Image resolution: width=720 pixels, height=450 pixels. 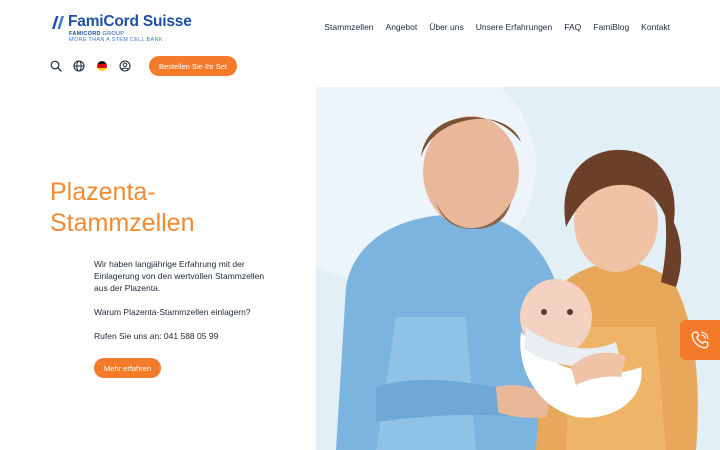 I want to click on hero-title: Plazenta- Stammzellen, so click(x=122, y=207).